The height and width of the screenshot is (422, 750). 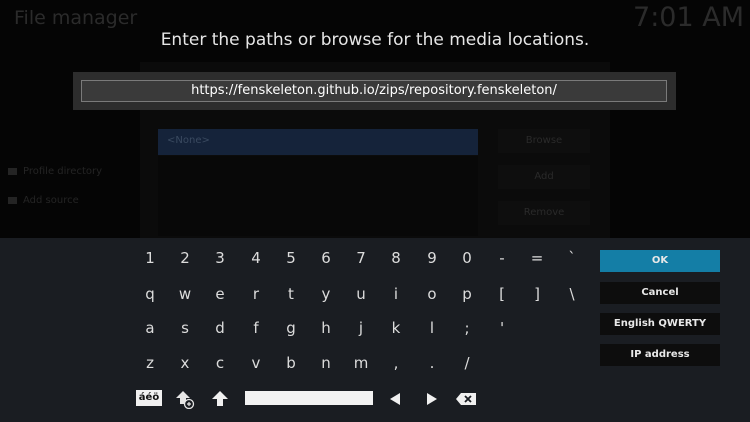 What do you see at coordinates (291, 363) in the screenshot?
I see `key-4-5: b` at bounding box center [291, 363].